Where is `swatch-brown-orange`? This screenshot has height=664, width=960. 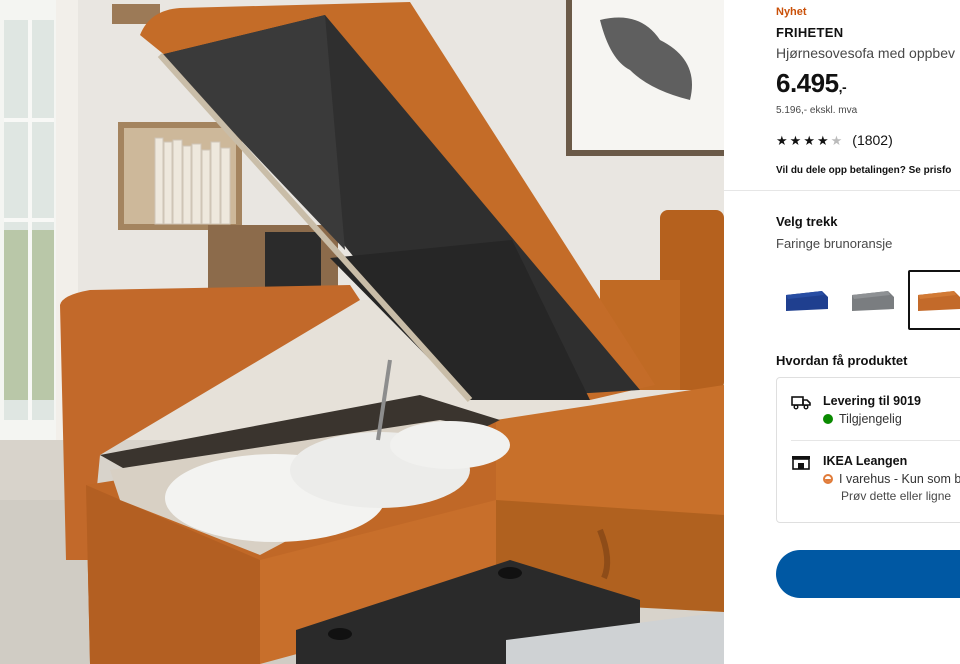
swatch-brown-orange is located at coordinates (934, 300).